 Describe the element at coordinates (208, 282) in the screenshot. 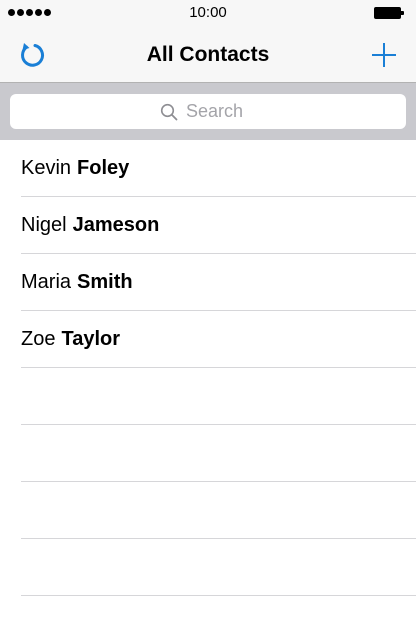

I see `contact-row: Maria Smith` at that location.